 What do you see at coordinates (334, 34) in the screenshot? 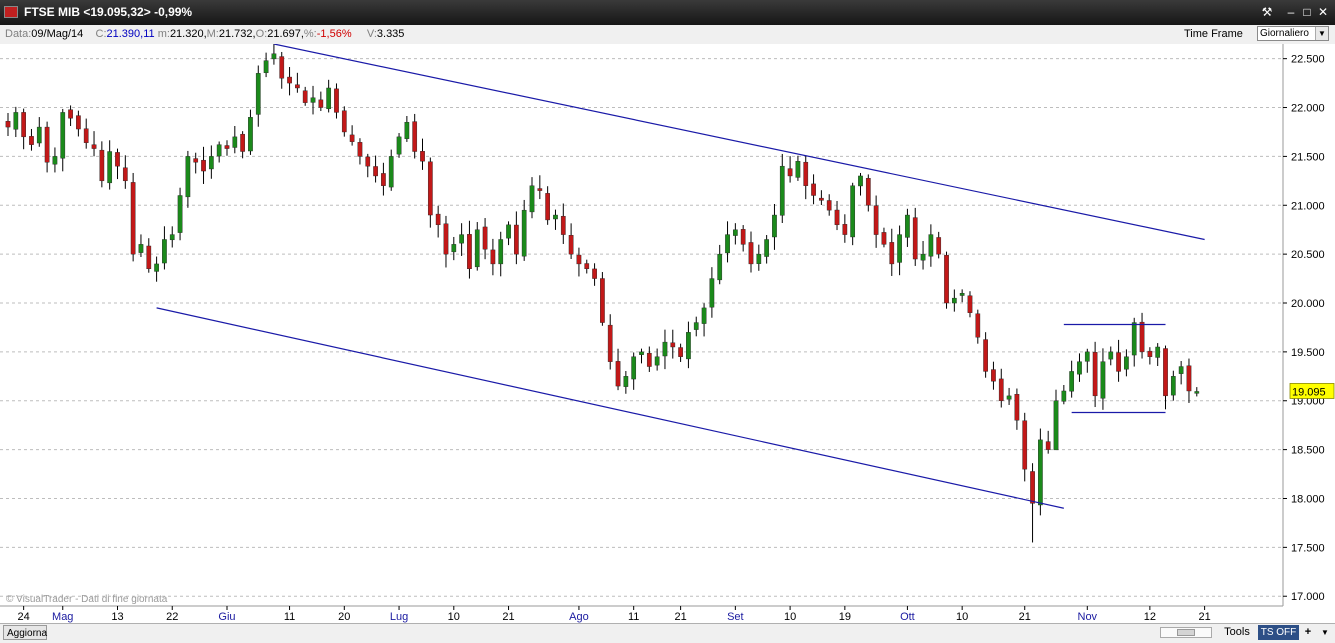
I see `pct-value: -1,56%` at bounding box center [334, 34].